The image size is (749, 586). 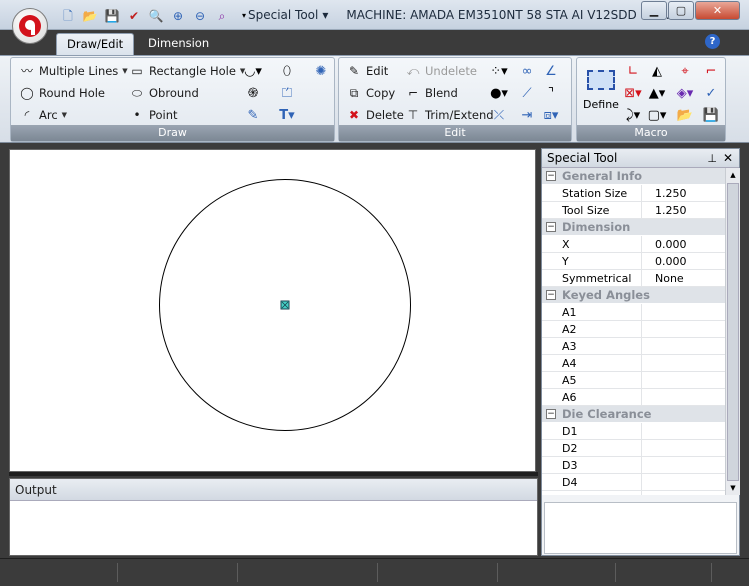 I want to click on undelete-button: ⤺ Undelete, so click(x=441, y=71).